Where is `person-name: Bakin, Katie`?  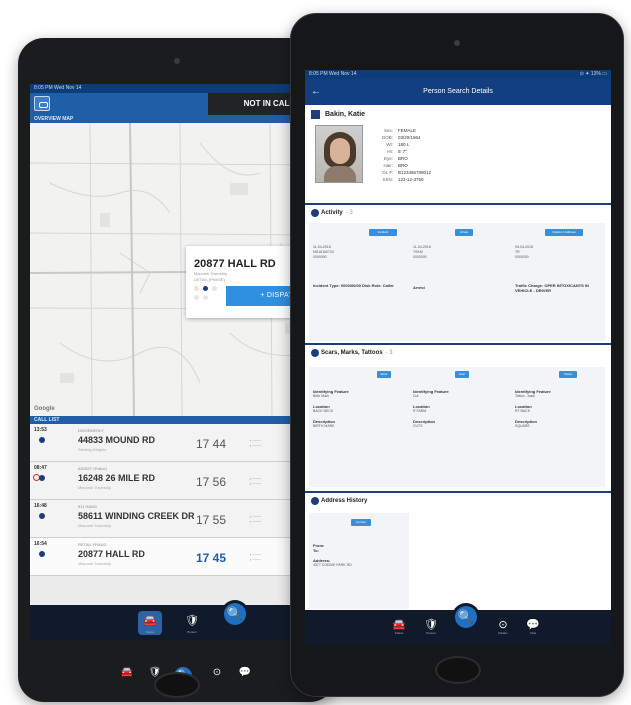
person-name: Bakin, Katie is located at coordinates (345, 114).